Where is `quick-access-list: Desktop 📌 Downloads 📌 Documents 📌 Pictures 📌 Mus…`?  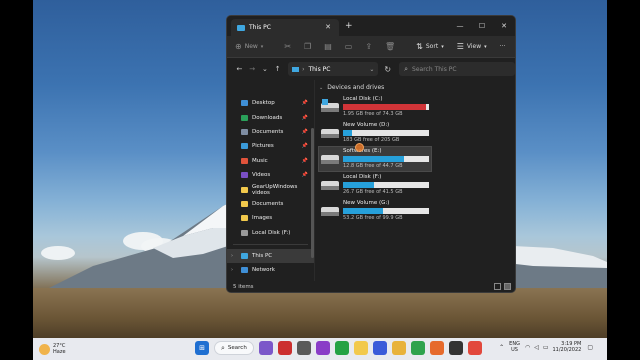
quick-access-list: Desktop 📌 Downloads 📌 Documents 📌 Pictures 📌 Mus… is located at coordinates (270, 168).